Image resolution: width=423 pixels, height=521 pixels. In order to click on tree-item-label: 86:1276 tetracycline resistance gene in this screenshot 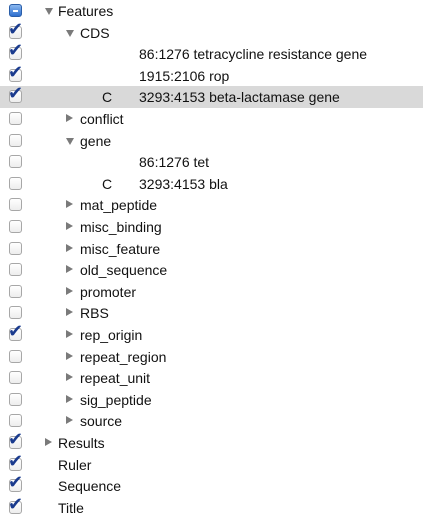, I will do `click(253, 54)`.